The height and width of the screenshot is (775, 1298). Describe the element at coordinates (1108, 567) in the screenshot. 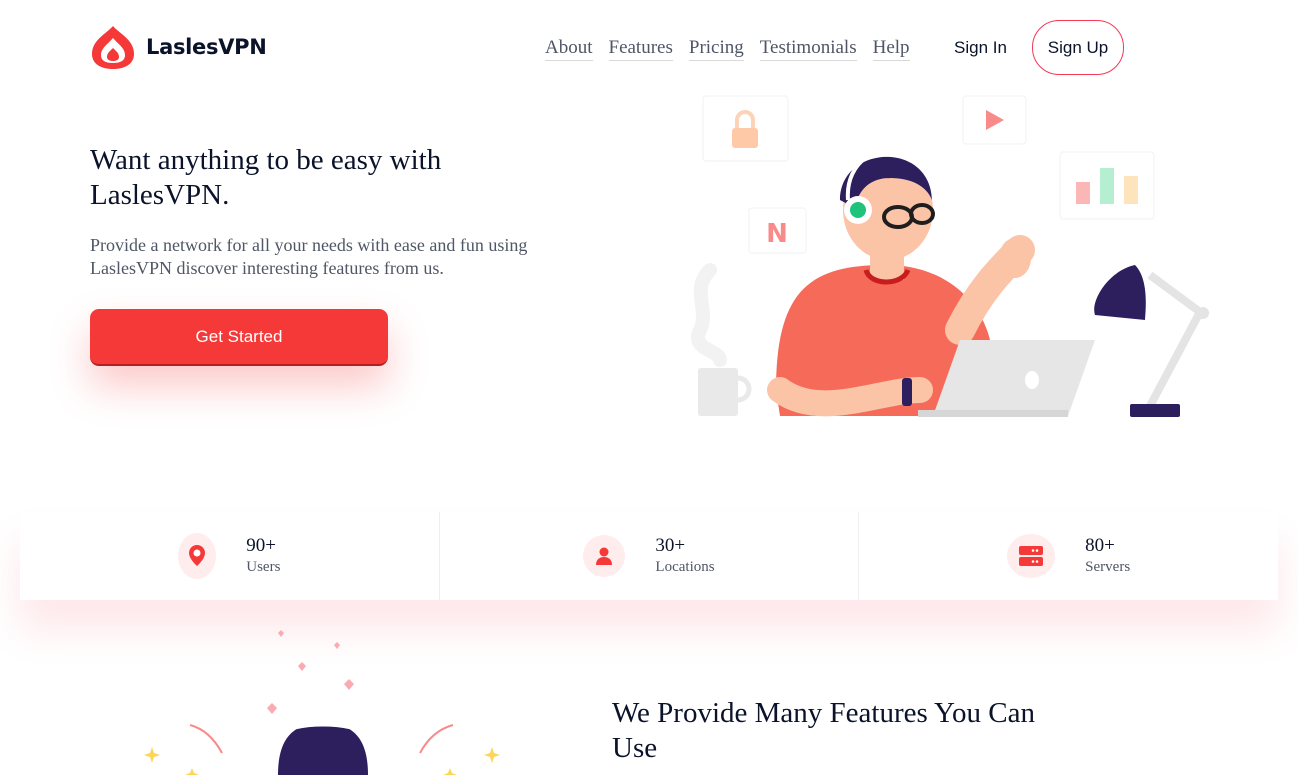

I see `stat-servers-label: Servers` at that location.